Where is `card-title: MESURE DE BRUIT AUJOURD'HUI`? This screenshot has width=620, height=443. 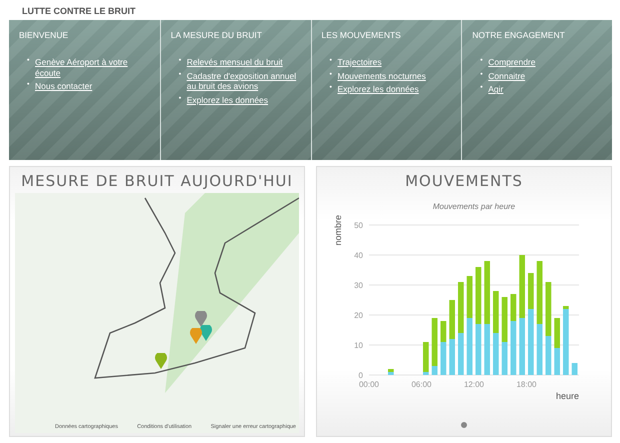
card-title: MESURE DE BRUIT AUJOURD'HUI is located at coordinates (157, 181).